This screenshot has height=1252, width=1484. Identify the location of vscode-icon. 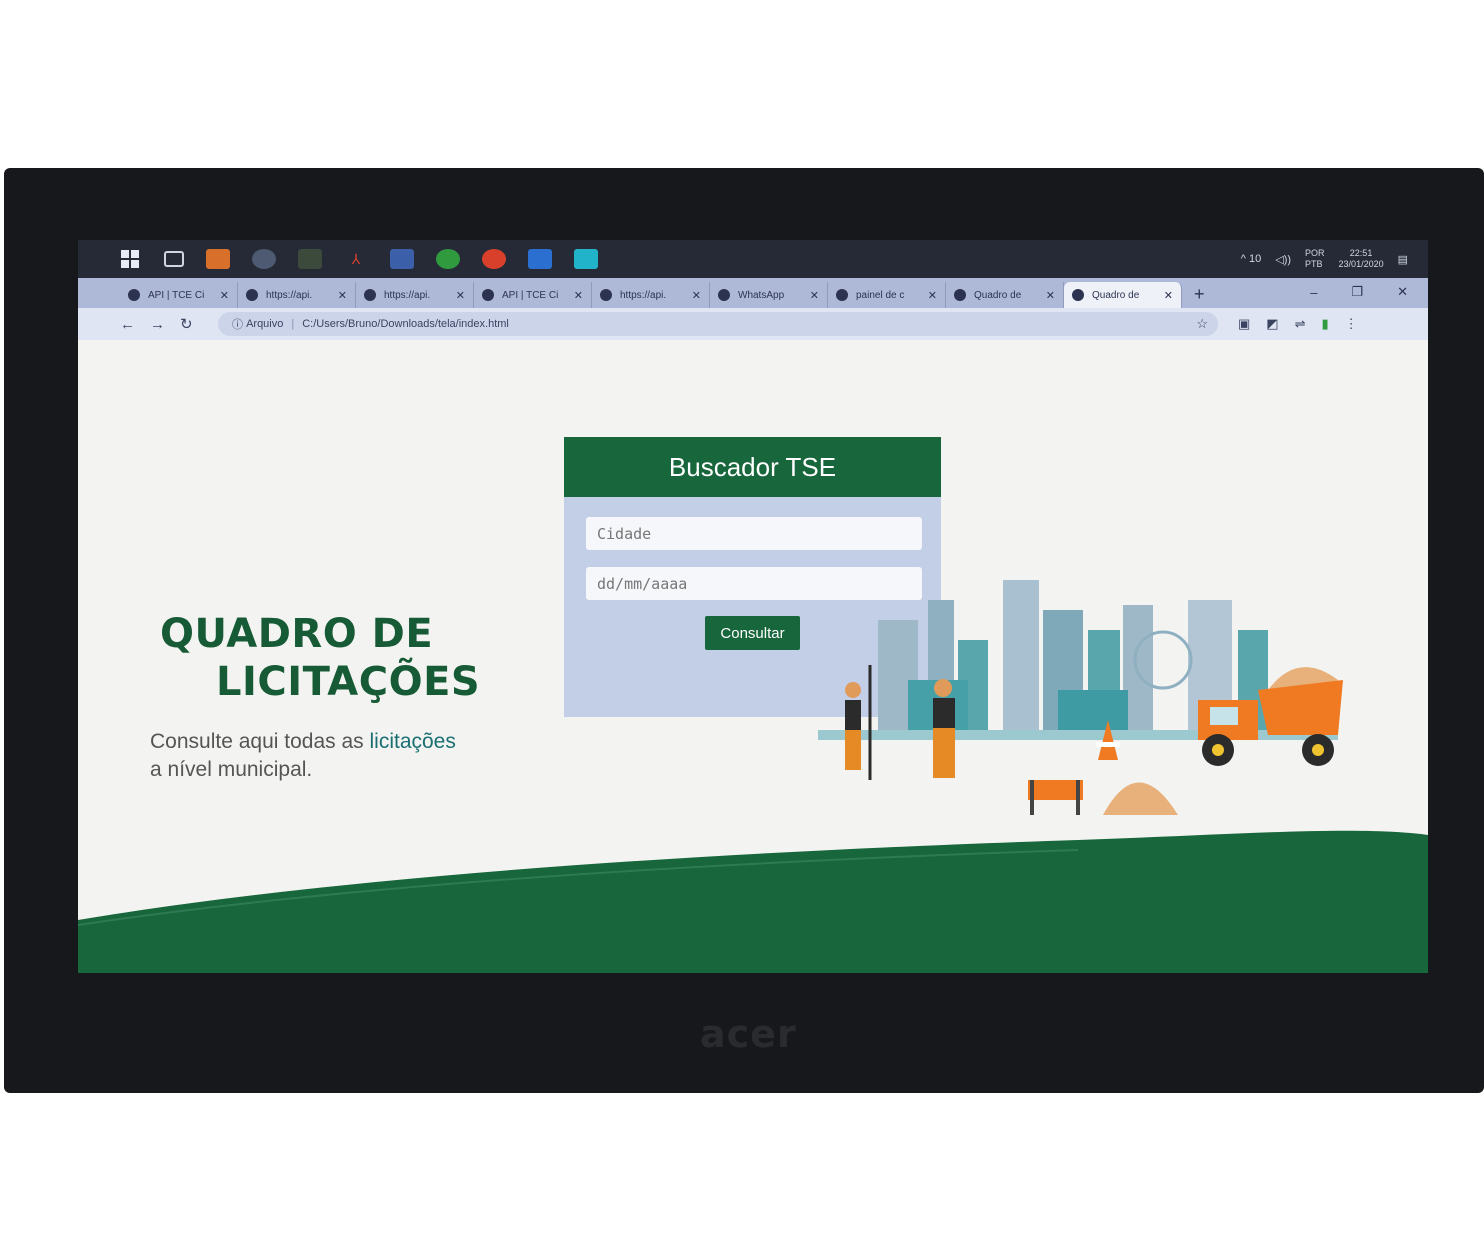
(540, 259).